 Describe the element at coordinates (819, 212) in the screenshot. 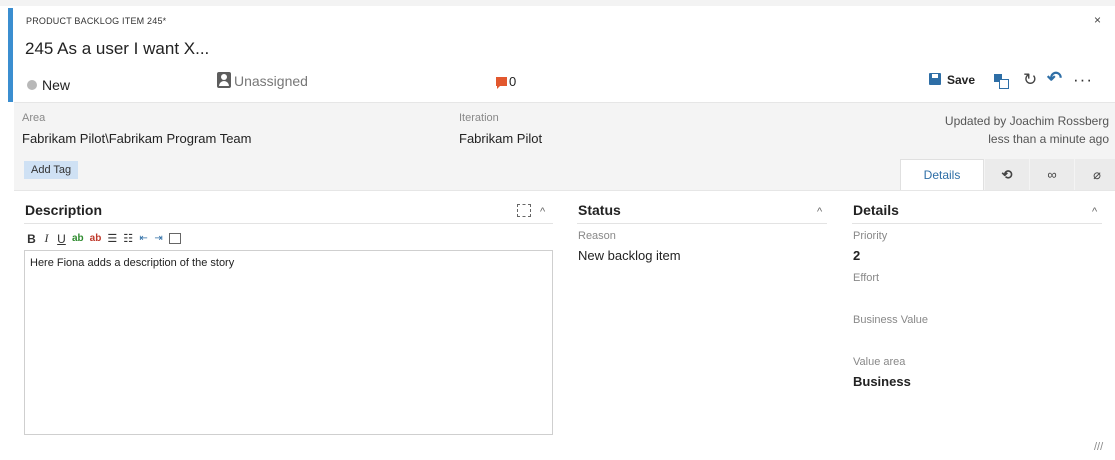

I see `collapse-status-icon: ^` at that location.